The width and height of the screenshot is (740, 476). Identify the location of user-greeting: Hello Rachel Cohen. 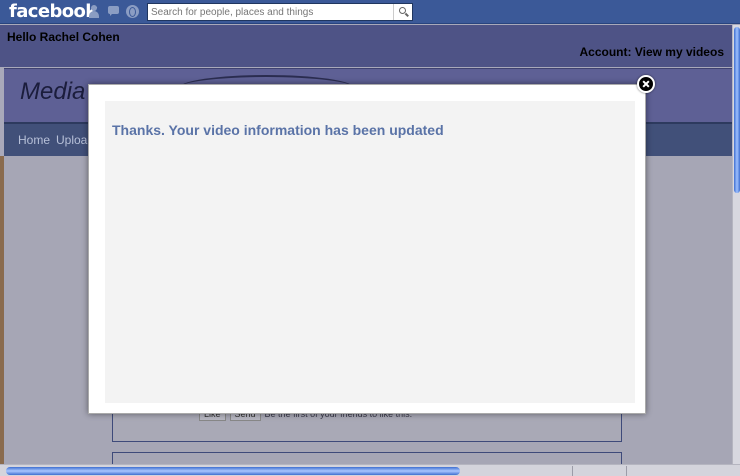
(63, 37).